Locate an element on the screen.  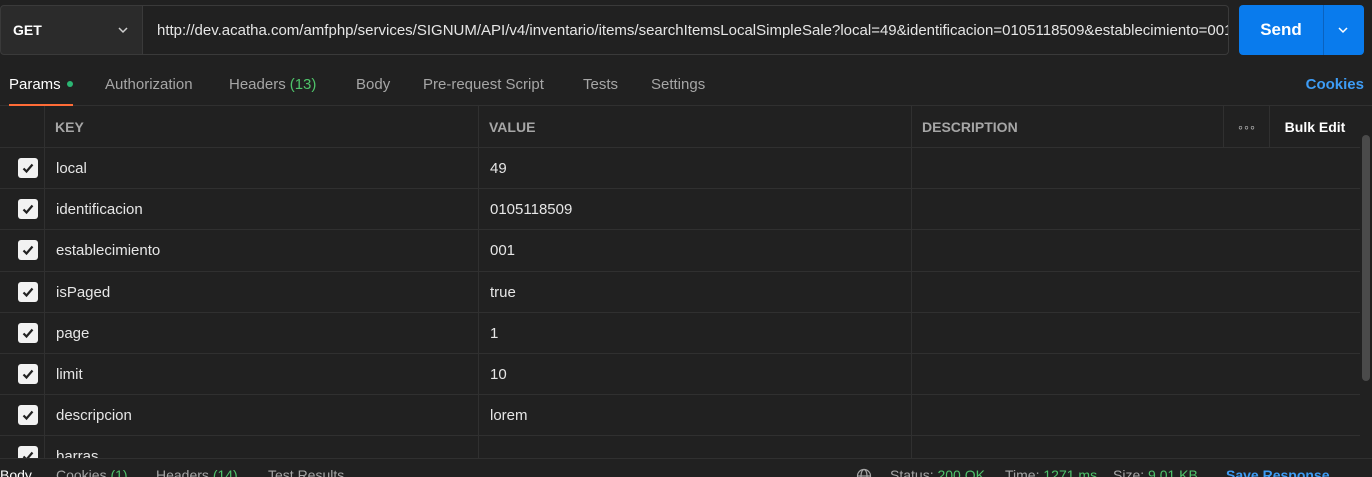
params-active-dot-icon is located at coordinates (69, 84).